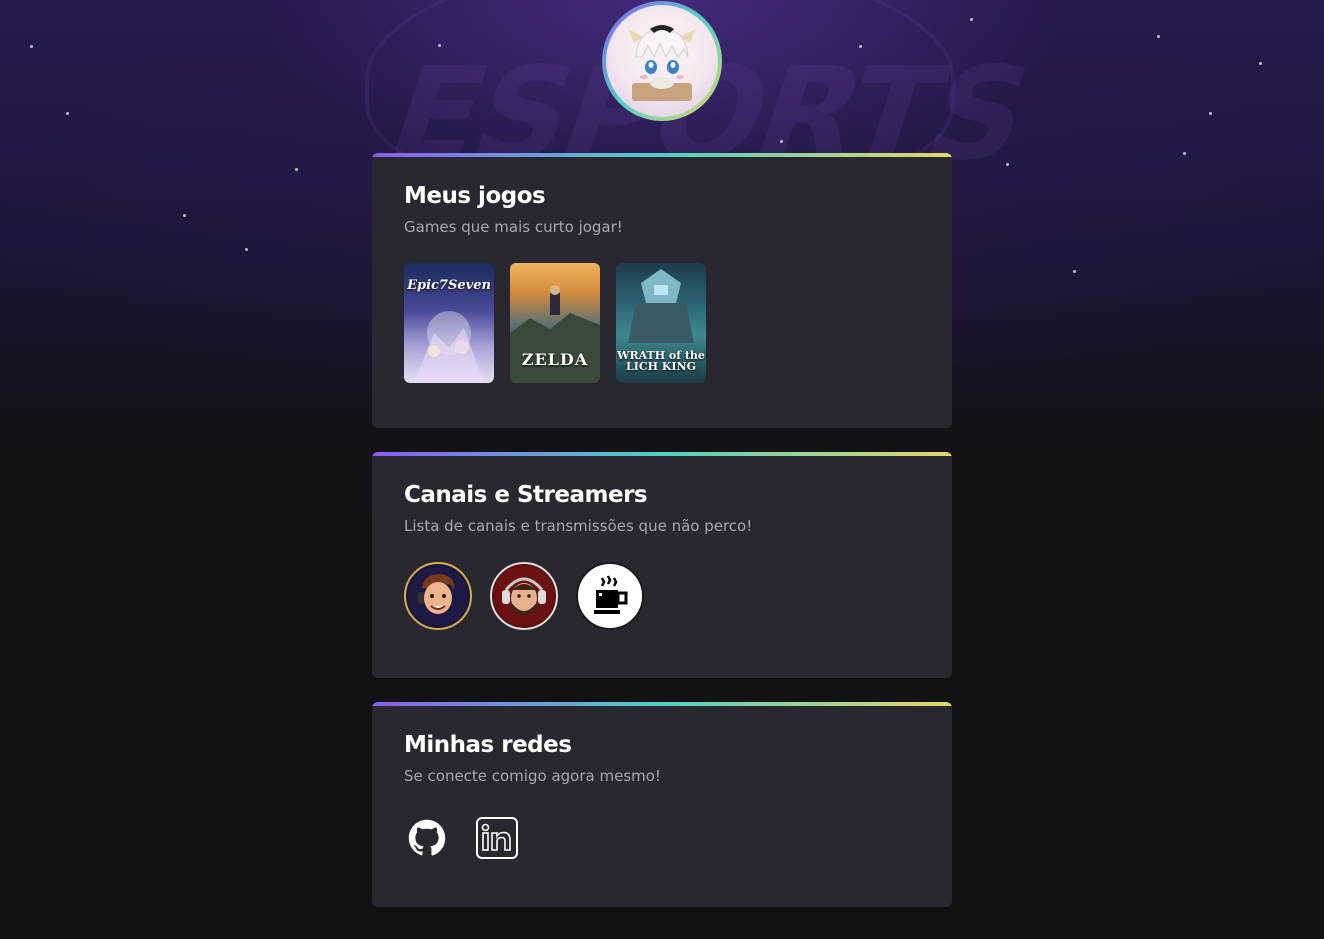 This screenshot has width=1324, height=939. What do you see at coordinates (662, 838) in the screenshot?
I see `social-links` at bounding box center [662, 838].